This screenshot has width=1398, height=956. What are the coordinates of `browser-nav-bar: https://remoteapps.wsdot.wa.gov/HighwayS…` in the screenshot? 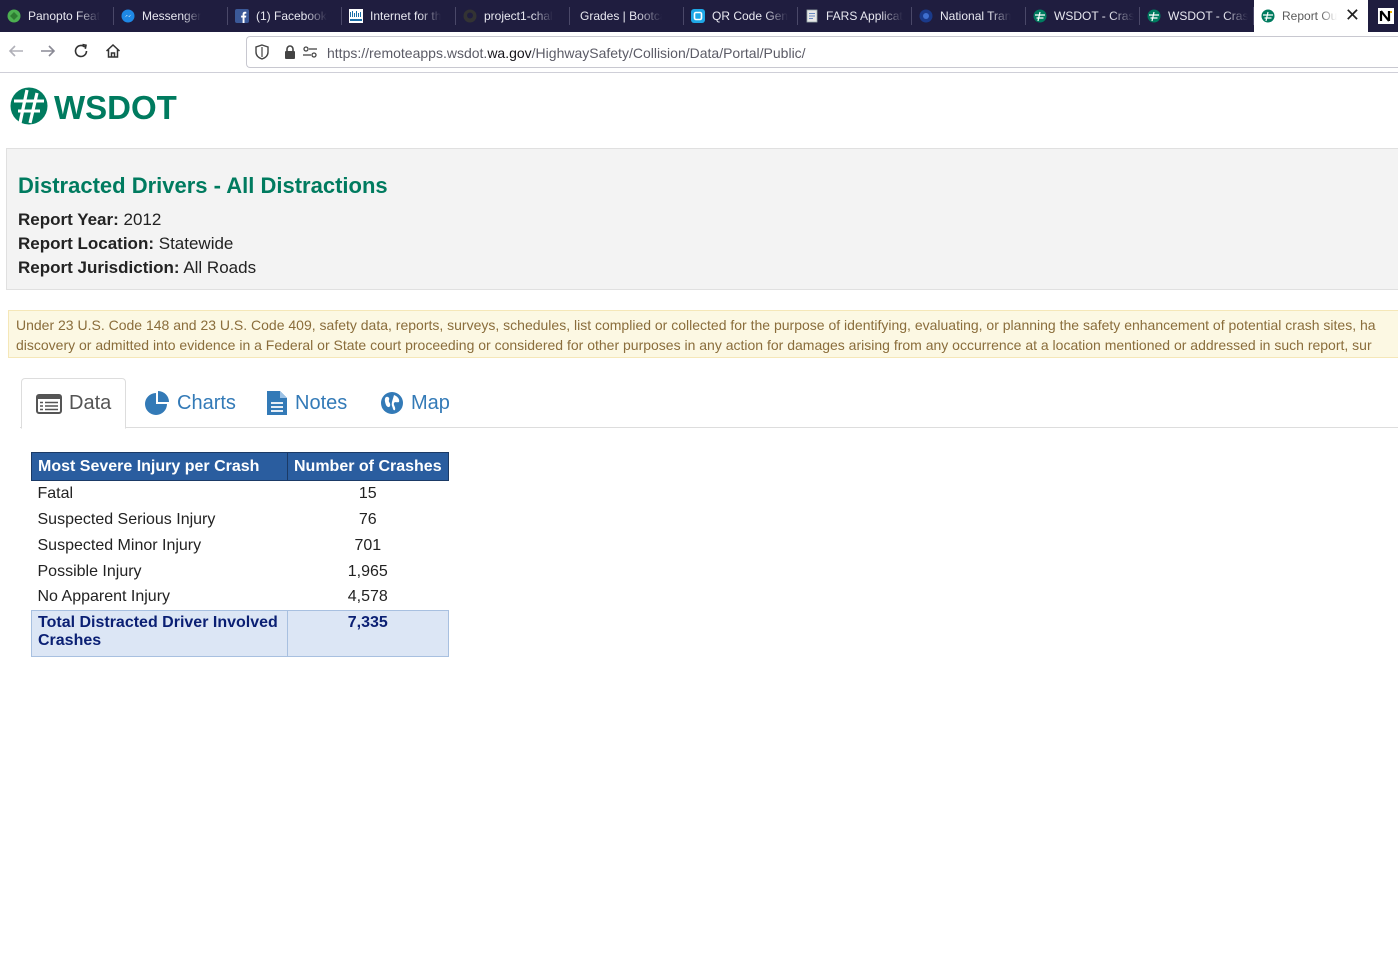 It's located at (699, 52).